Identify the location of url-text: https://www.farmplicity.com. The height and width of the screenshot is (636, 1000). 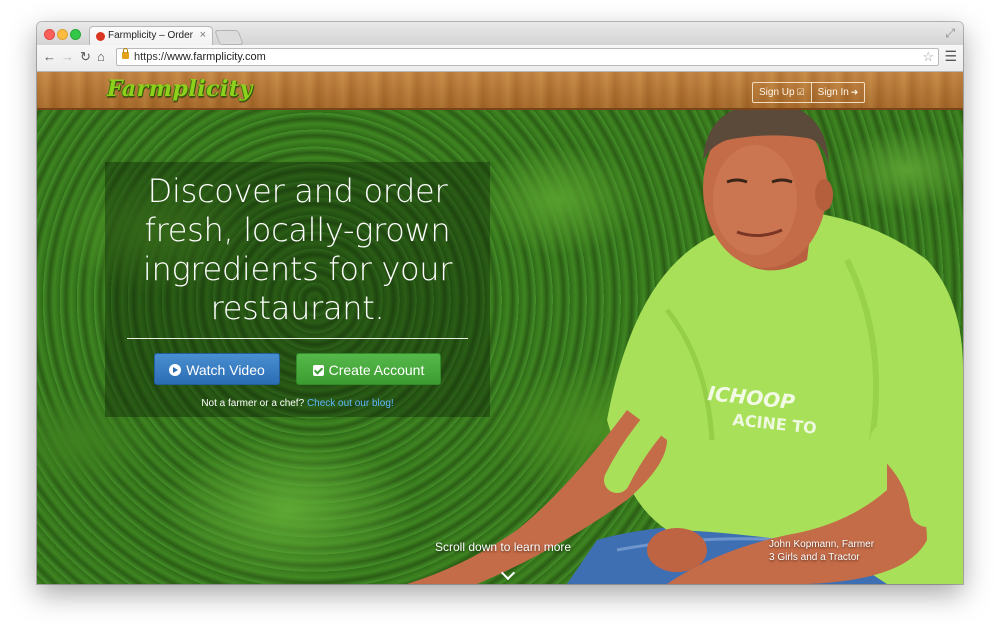
(200, 57).